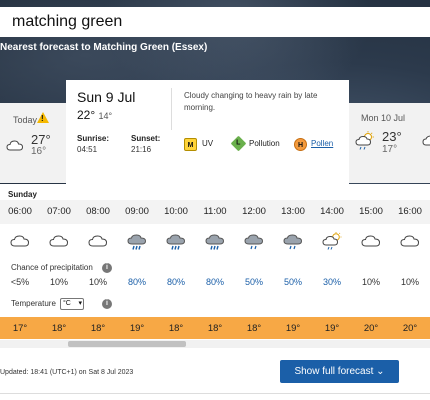  Describe the element at coordinates (390, 149) in the screenshot. I see `day-low-temp: 17°` at that location.